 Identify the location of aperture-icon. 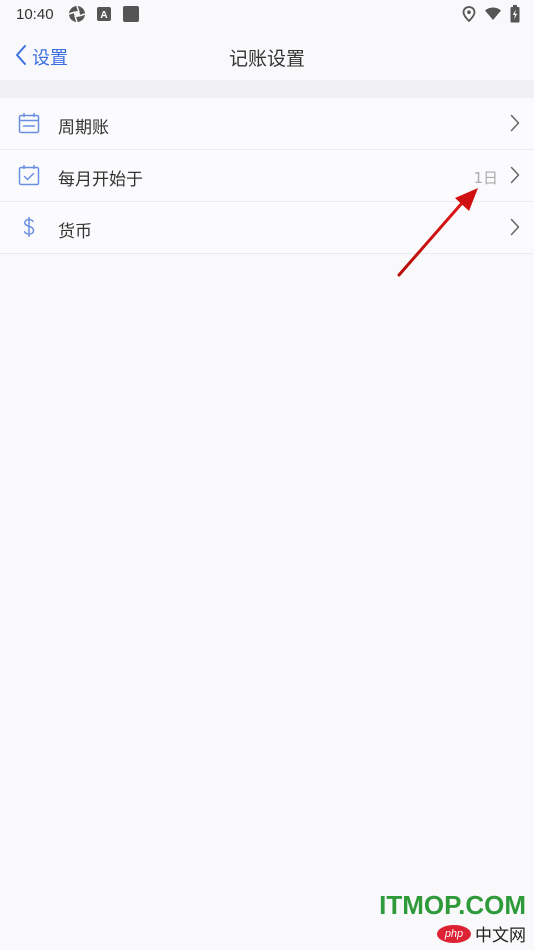
(77, 14).